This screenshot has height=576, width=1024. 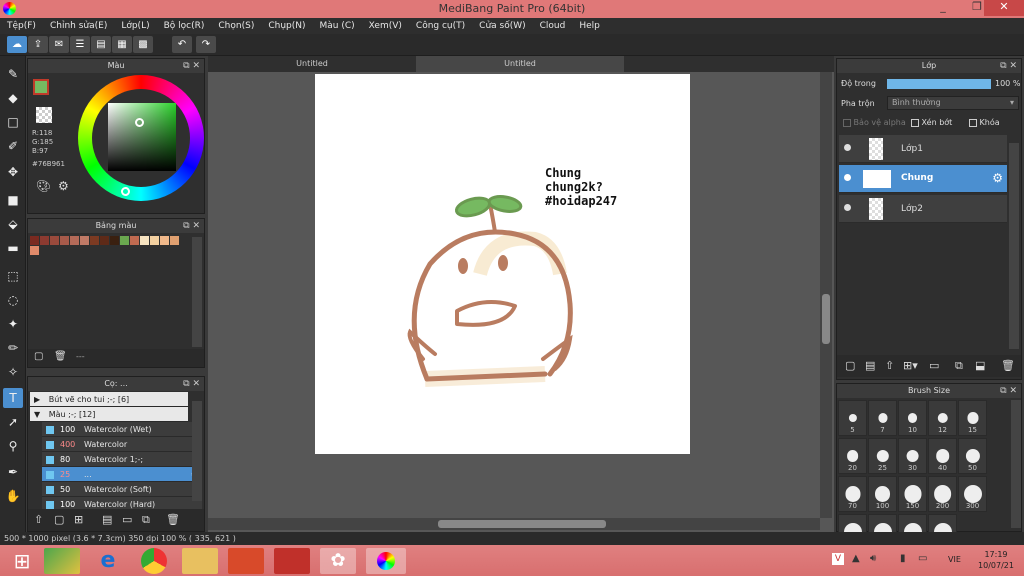 What do you see at coordinates (62, 561) in the screenshot?
I see `bluestacks-icon` at bounding box center [62, 561].